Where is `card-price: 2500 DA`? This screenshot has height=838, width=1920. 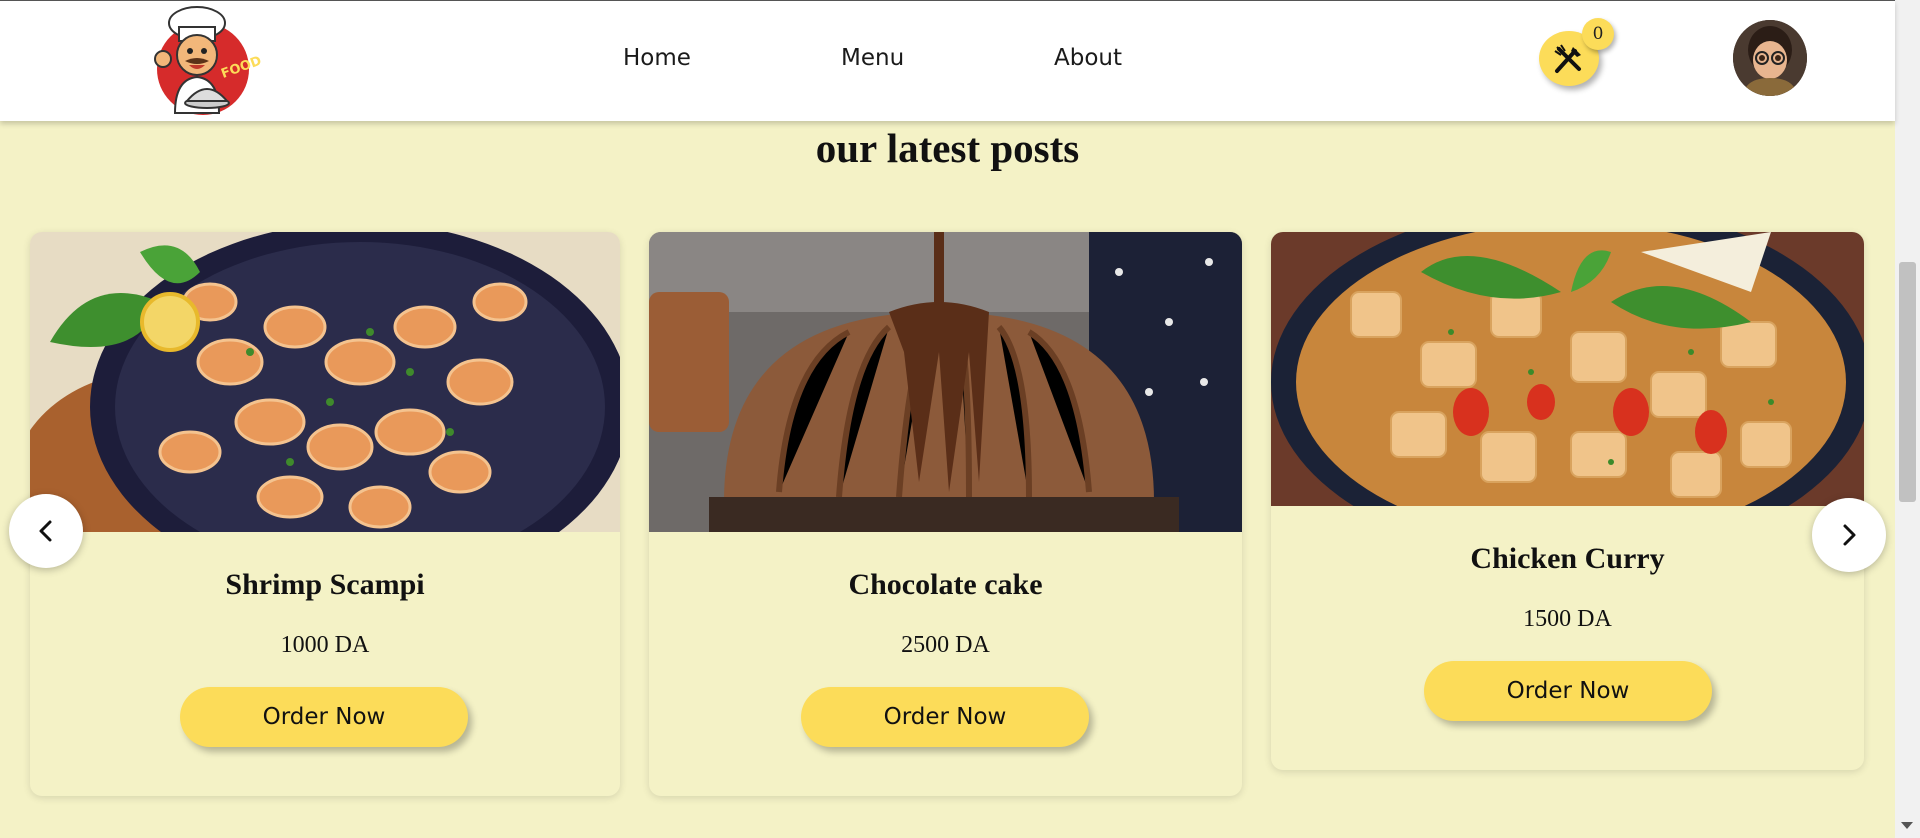 card-price: 2500 DA is located at coordinates (945, 645).